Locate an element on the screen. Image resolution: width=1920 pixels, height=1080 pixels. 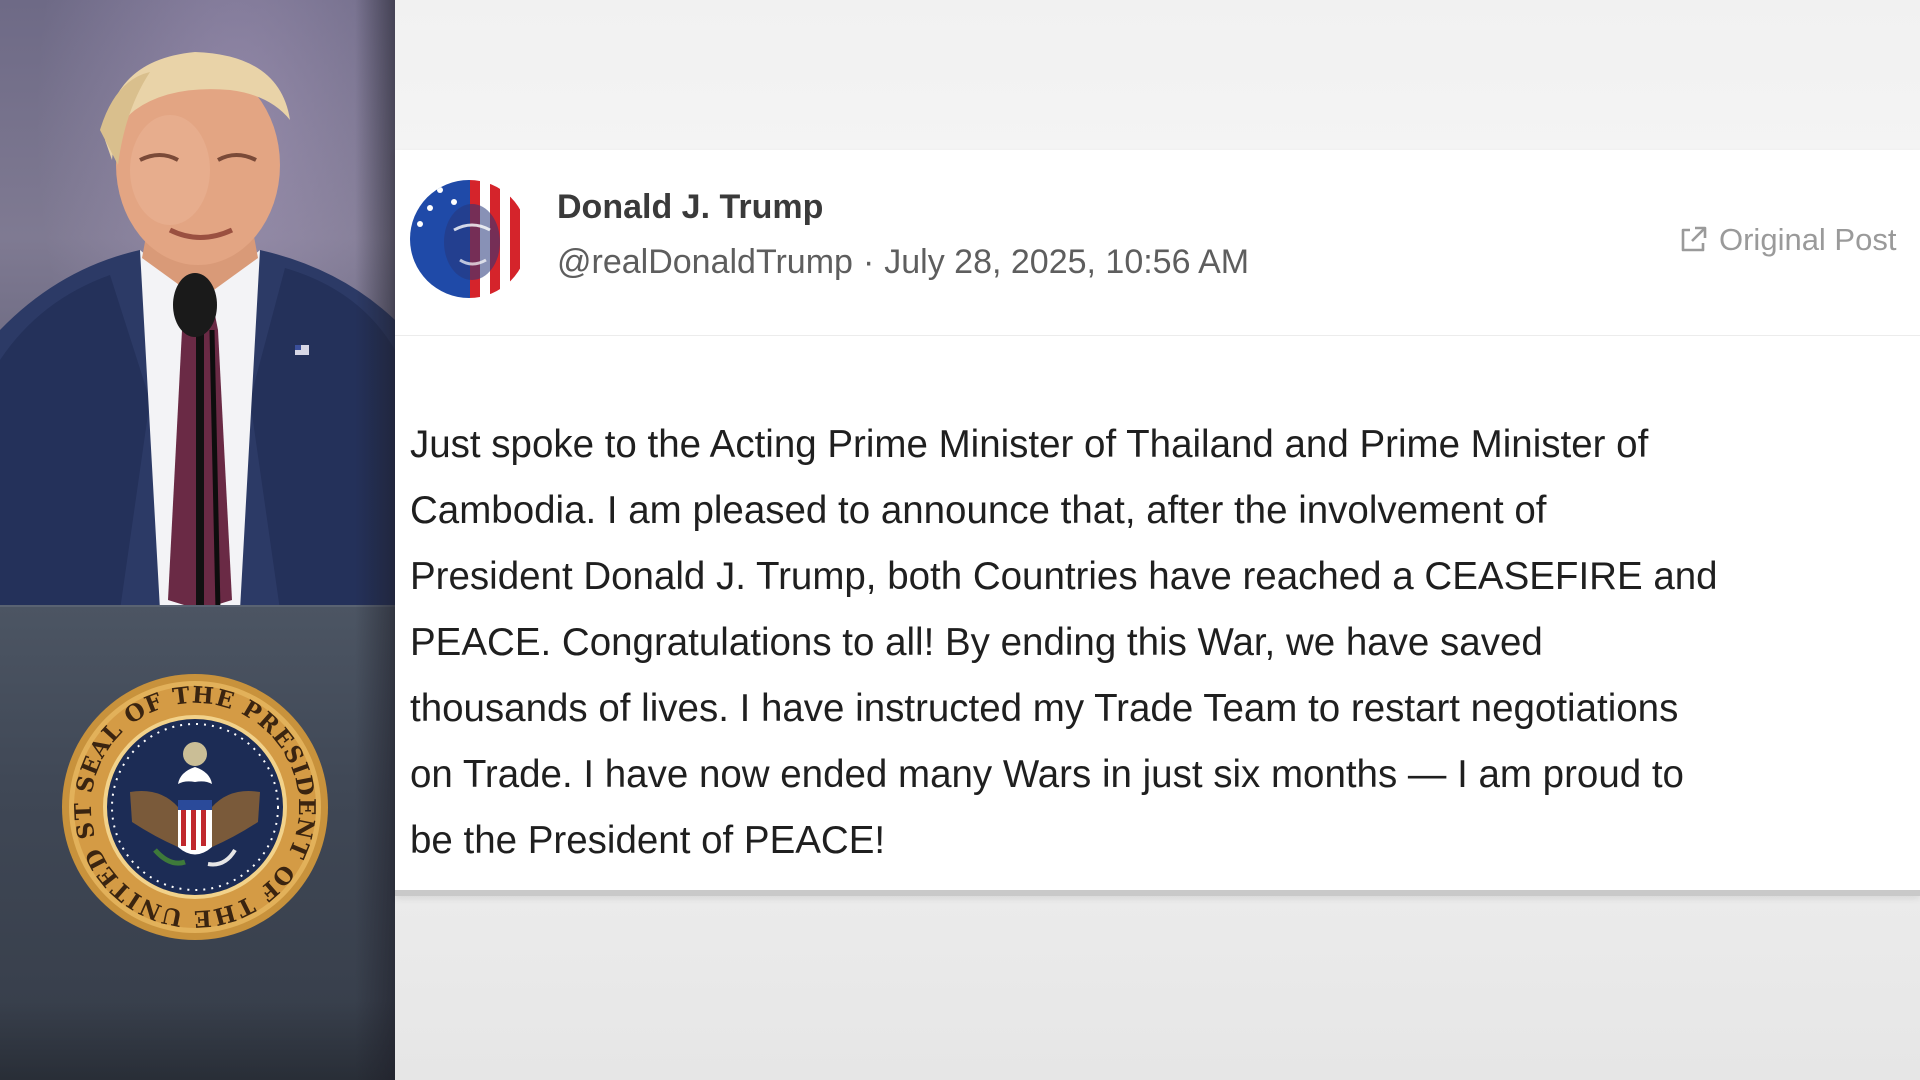
post-meta: @realDonaldTrump · July 28, 2025, 10:56 AM is located at coordinates (903, 262).